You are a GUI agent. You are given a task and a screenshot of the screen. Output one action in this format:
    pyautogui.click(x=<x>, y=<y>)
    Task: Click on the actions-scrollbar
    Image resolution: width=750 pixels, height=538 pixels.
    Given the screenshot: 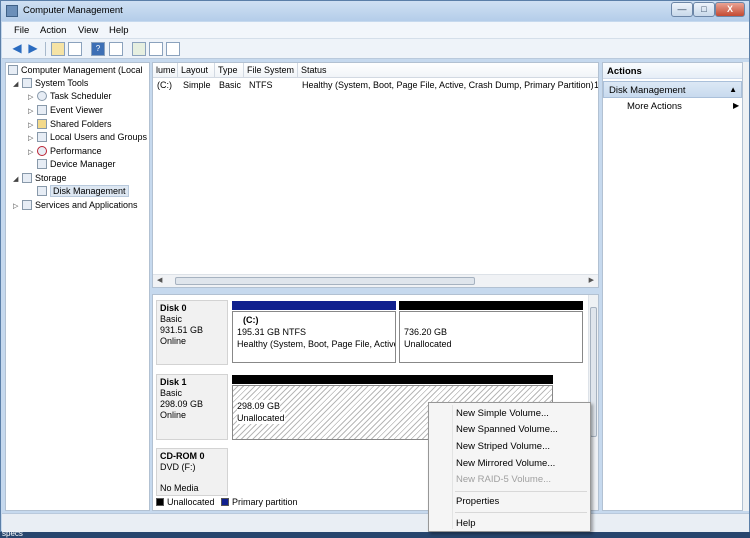 What is the action you would take?
    pyautogui.click(x=746, y=286)
    